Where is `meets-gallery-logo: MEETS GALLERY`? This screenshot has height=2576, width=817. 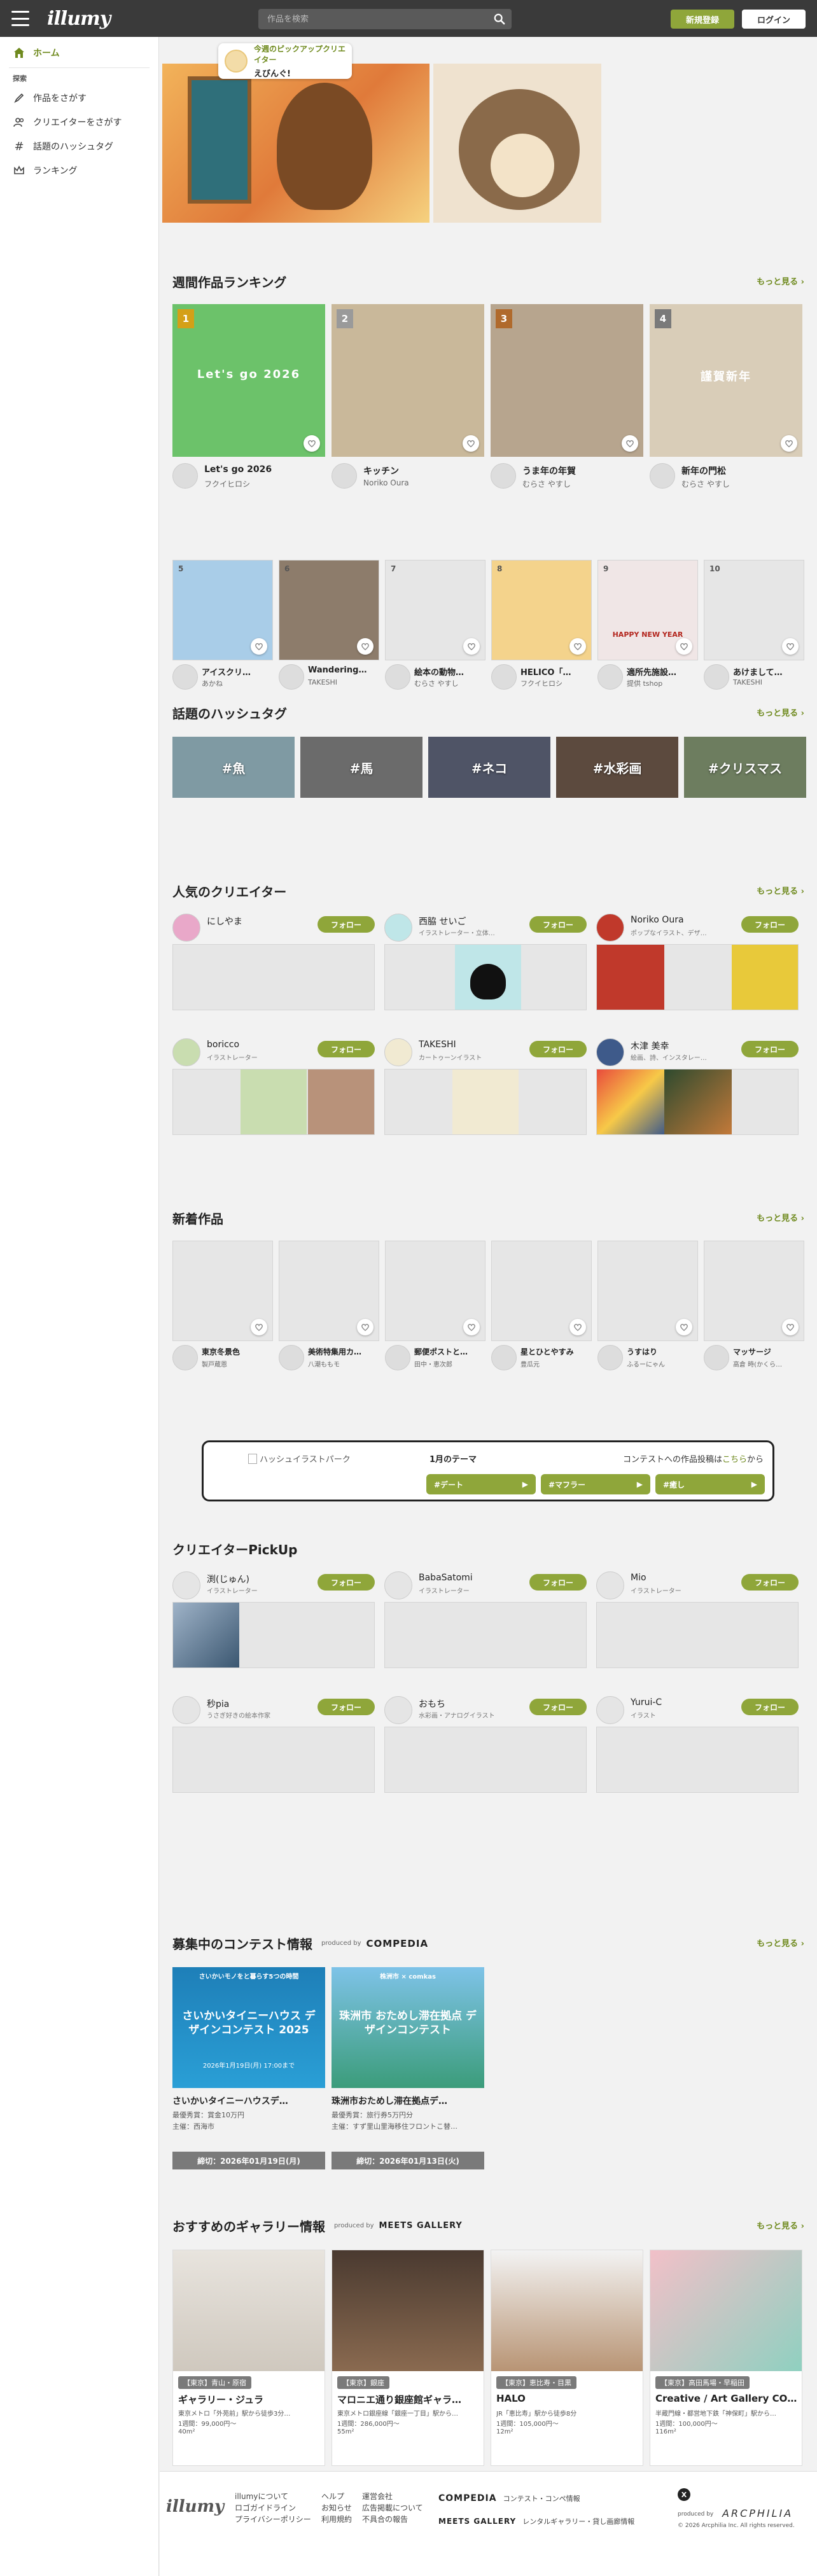 meets-gallery-logo: MEETS GALLERY is located at coordinates (421, 2226).